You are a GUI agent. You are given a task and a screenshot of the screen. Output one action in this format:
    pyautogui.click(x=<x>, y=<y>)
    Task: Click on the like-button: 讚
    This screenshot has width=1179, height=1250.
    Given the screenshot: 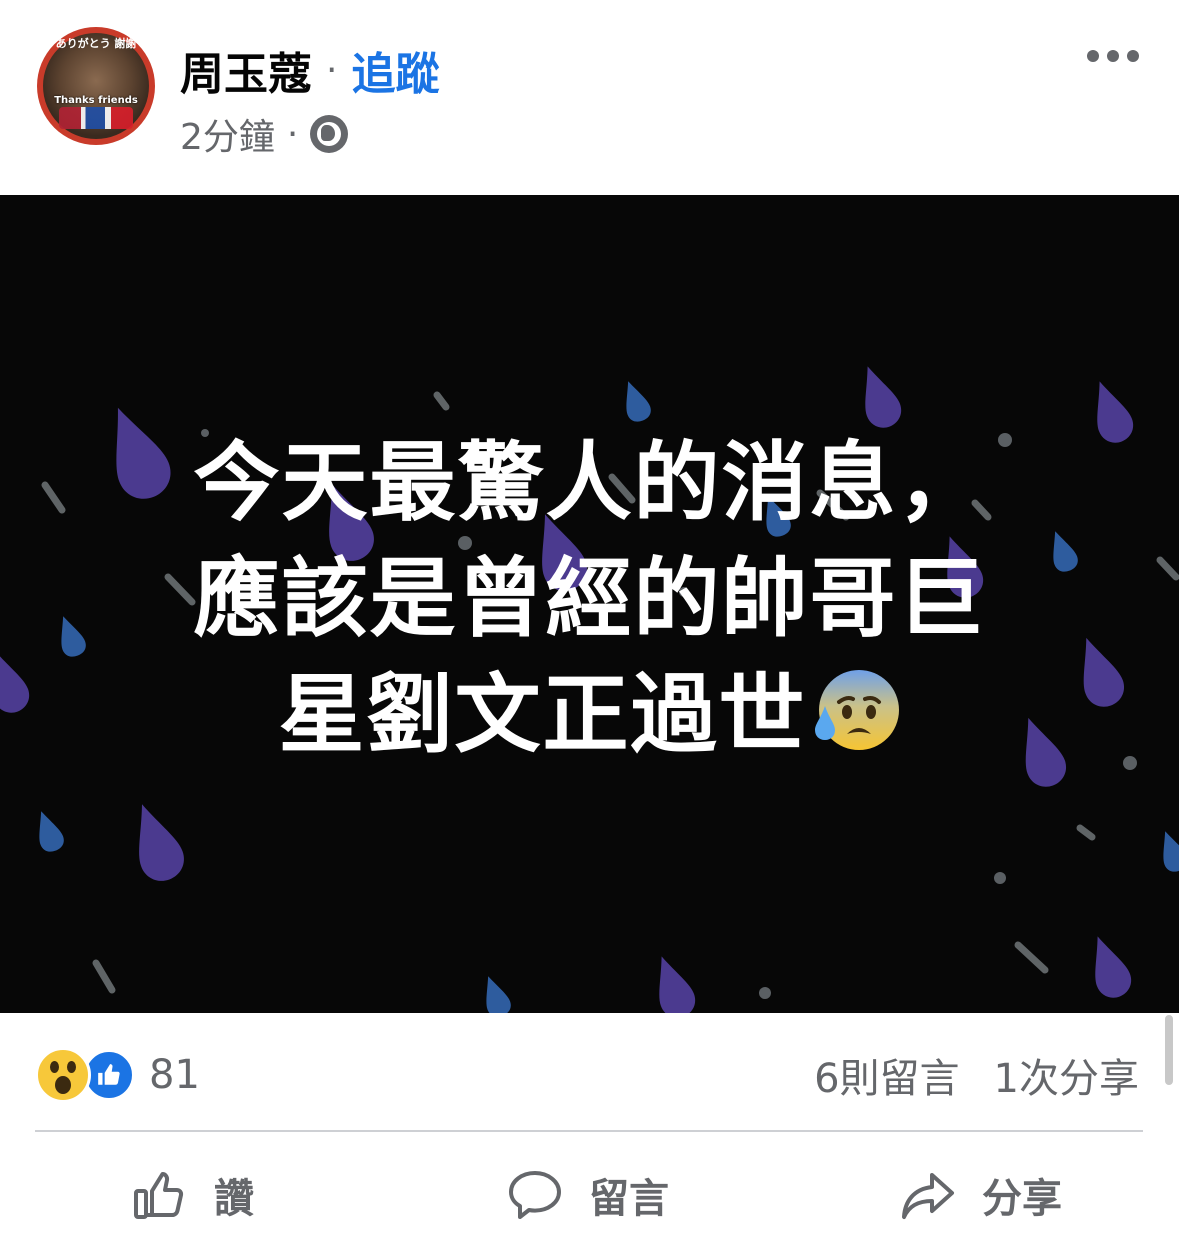 What is the action you would take?
    pyautogui.click(x=193, y=1195)
    